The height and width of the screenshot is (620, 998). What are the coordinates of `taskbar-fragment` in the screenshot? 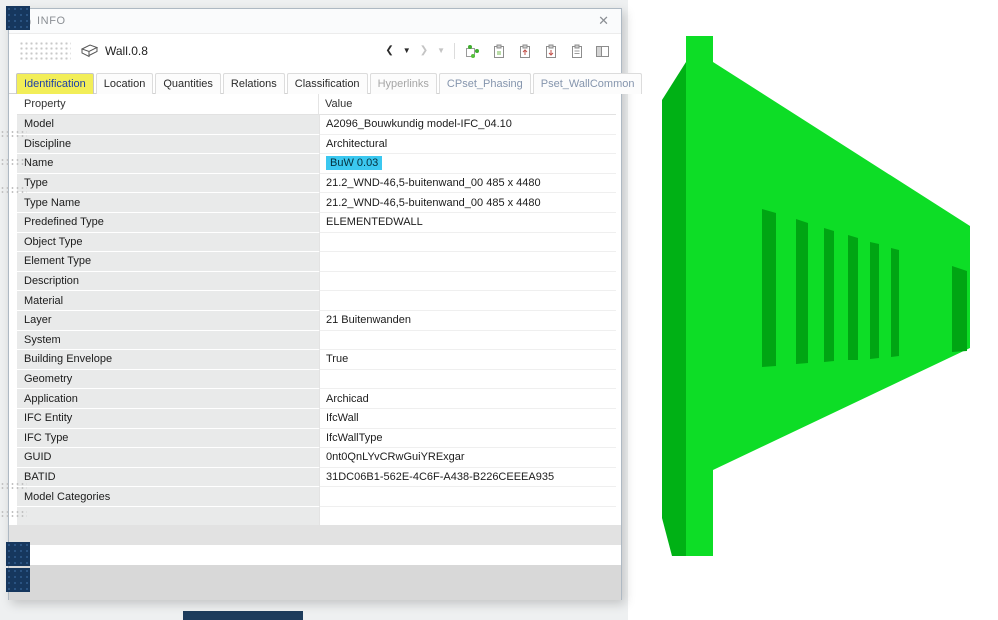 It's located at (243, 615).